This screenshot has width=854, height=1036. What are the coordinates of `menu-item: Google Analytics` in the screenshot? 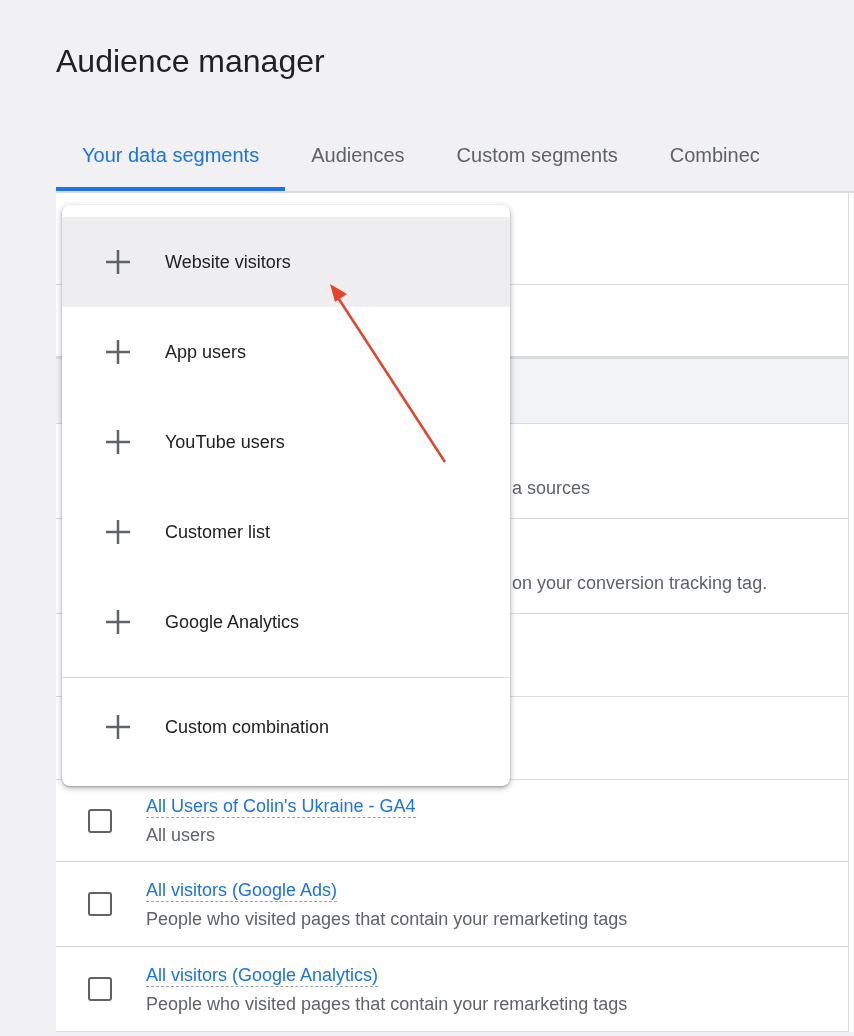 It's located at (286, 622).